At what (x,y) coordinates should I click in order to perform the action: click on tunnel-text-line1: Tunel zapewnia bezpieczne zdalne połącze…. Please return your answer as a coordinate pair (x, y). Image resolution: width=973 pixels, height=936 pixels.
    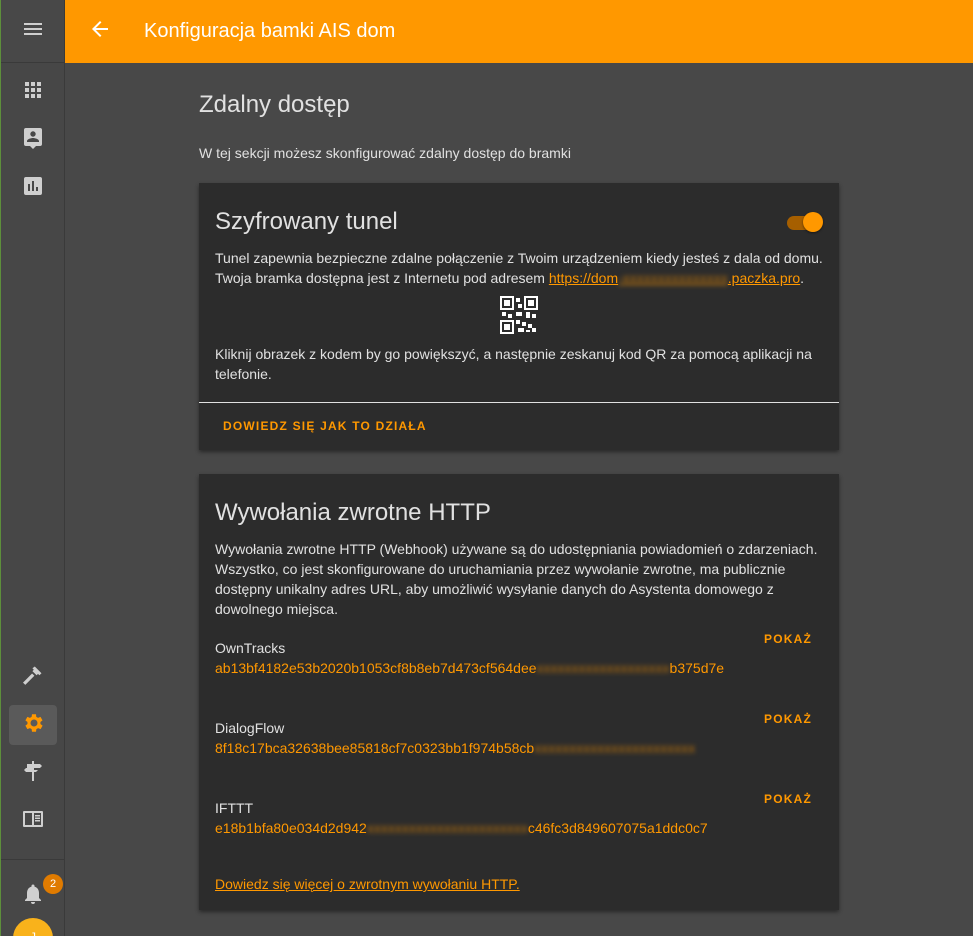
    Looking at the image, I should click on (519, 258).